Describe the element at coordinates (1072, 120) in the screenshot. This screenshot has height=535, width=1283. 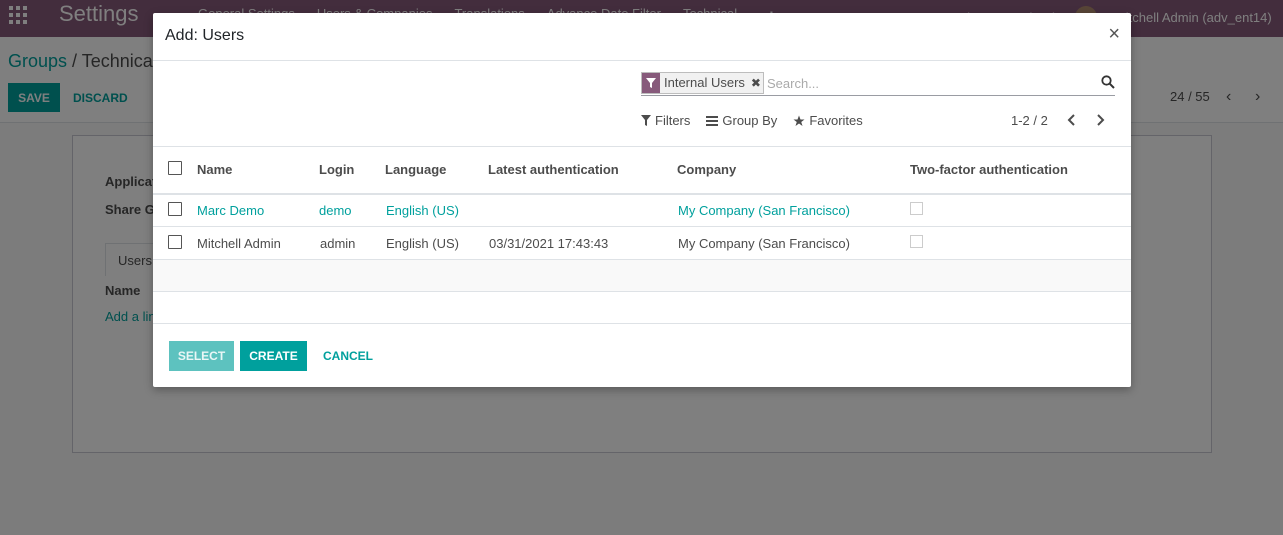
I see `chevron-left-icon` at that location.